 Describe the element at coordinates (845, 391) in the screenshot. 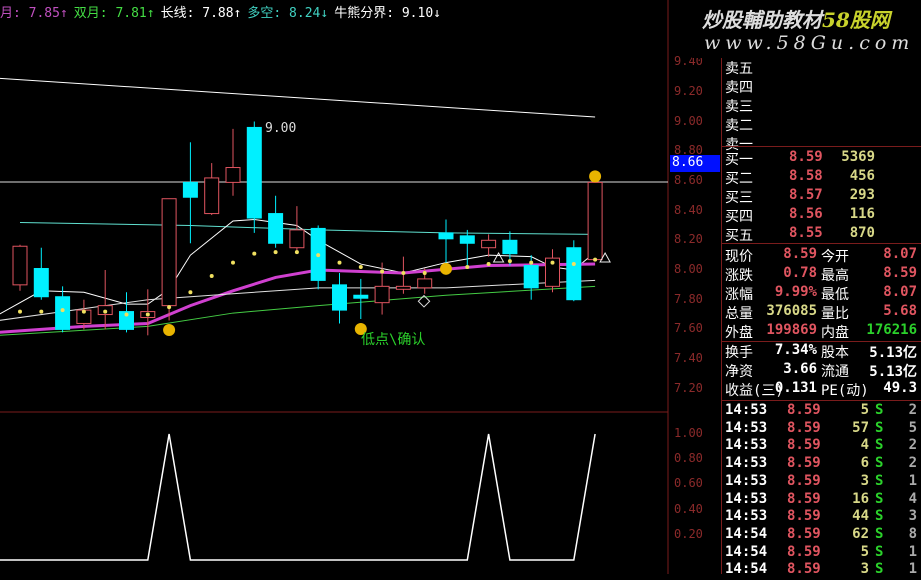

I see `fundamental-label: PE(动)` at that location.